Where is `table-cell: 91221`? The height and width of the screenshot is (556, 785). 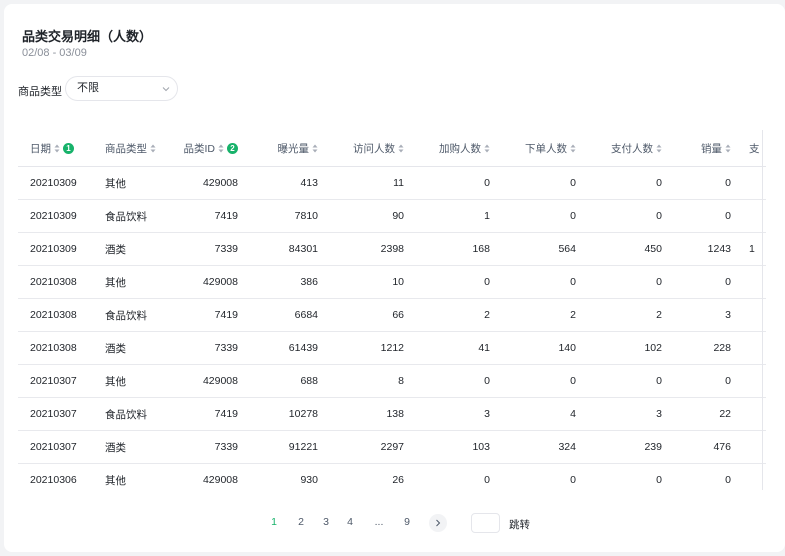
table-cell: 91221 is located at coordinates (284, 447).